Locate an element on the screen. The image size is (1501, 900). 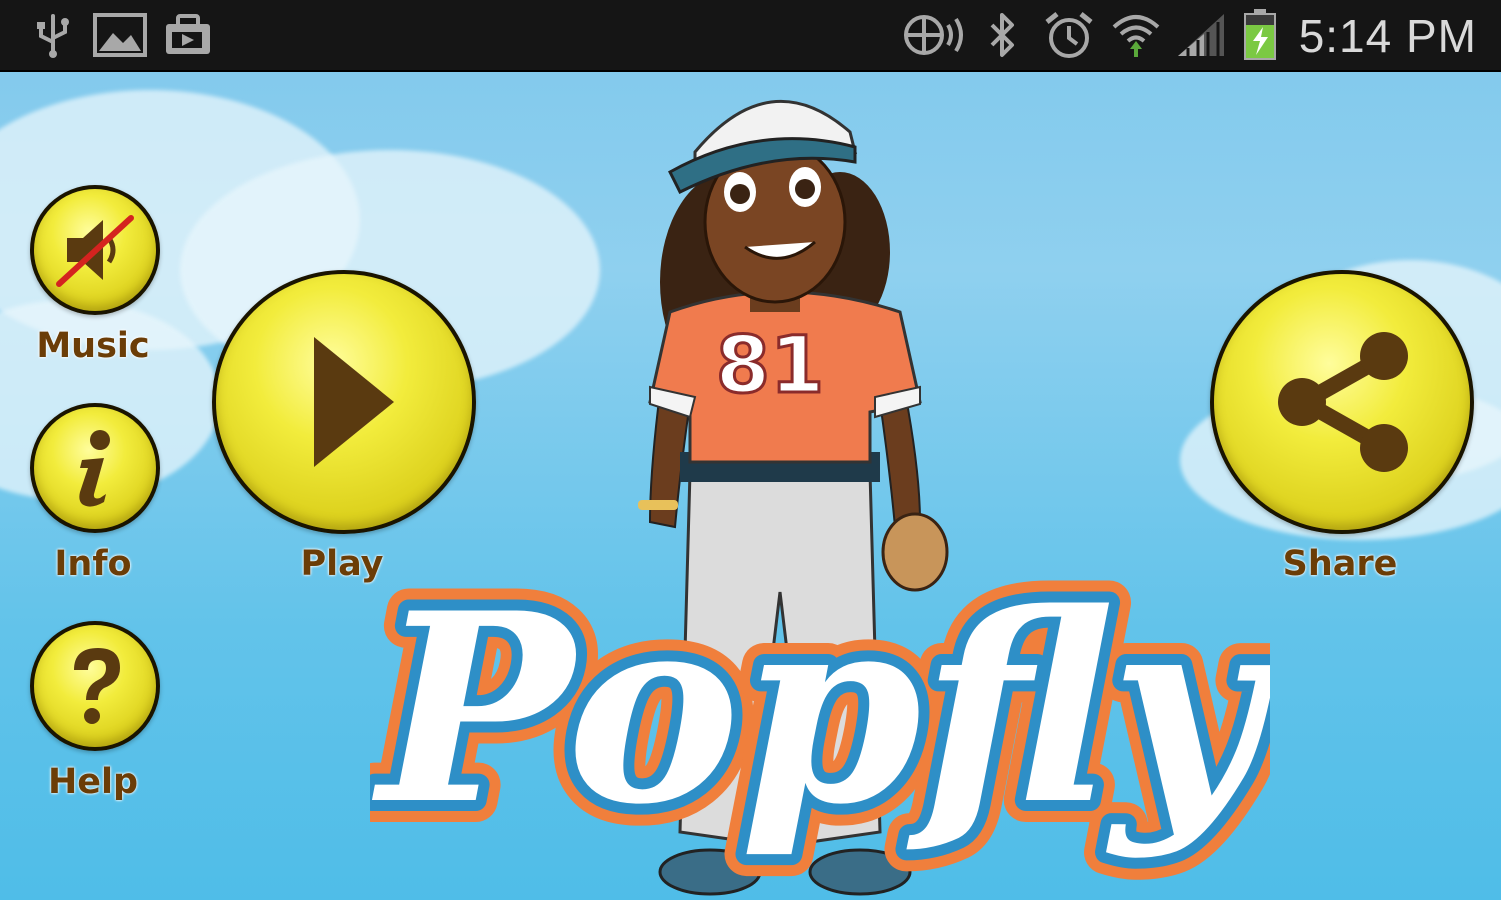
jersey-number: 81 is located at coordinates (770, 366).